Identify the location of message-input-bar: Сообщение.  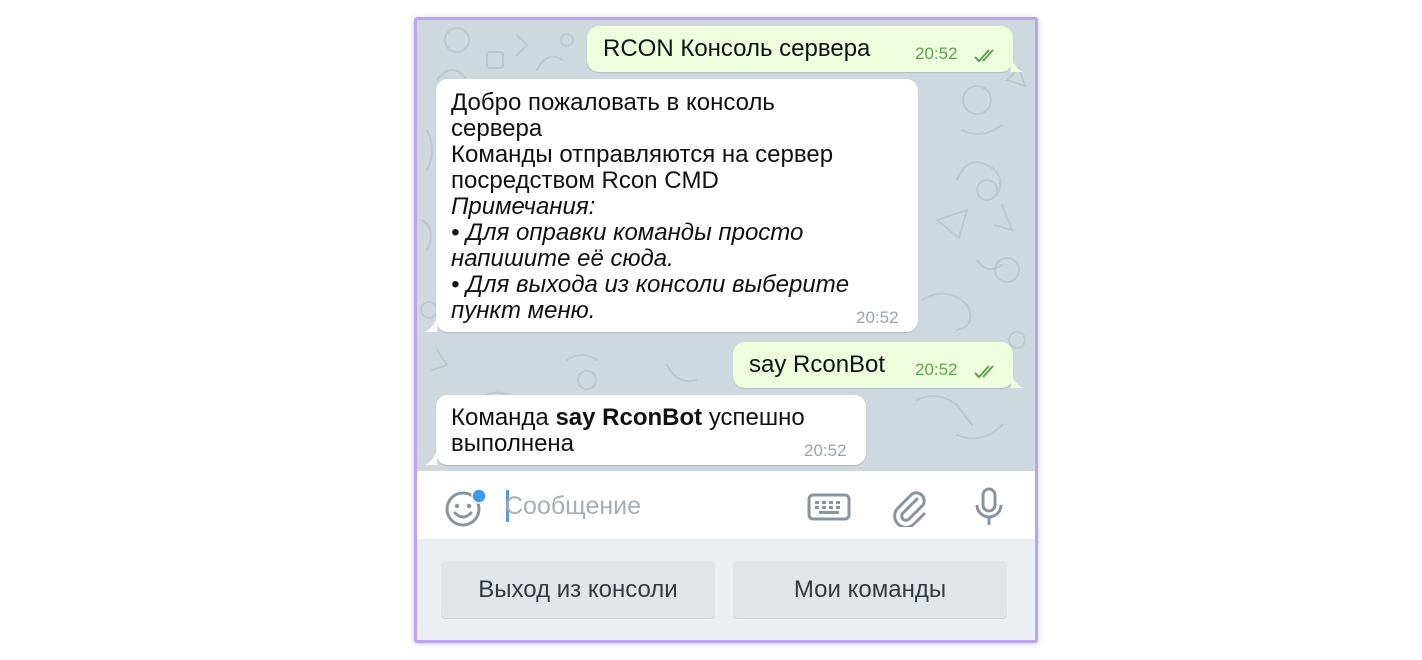
(726, 505).